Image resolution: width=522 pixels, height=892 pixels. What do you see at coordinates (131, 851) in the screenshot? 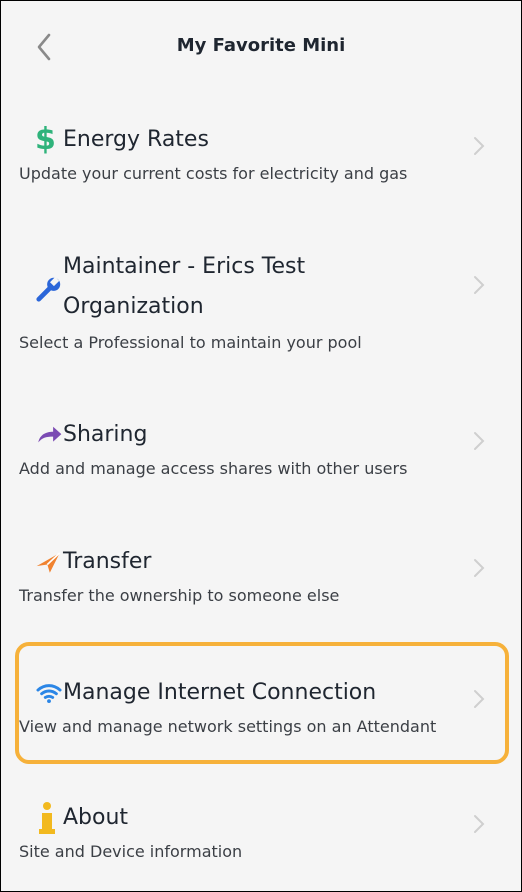
I see `menu-item-subtitle: Site and Device information` at bounding box center [131, 851].